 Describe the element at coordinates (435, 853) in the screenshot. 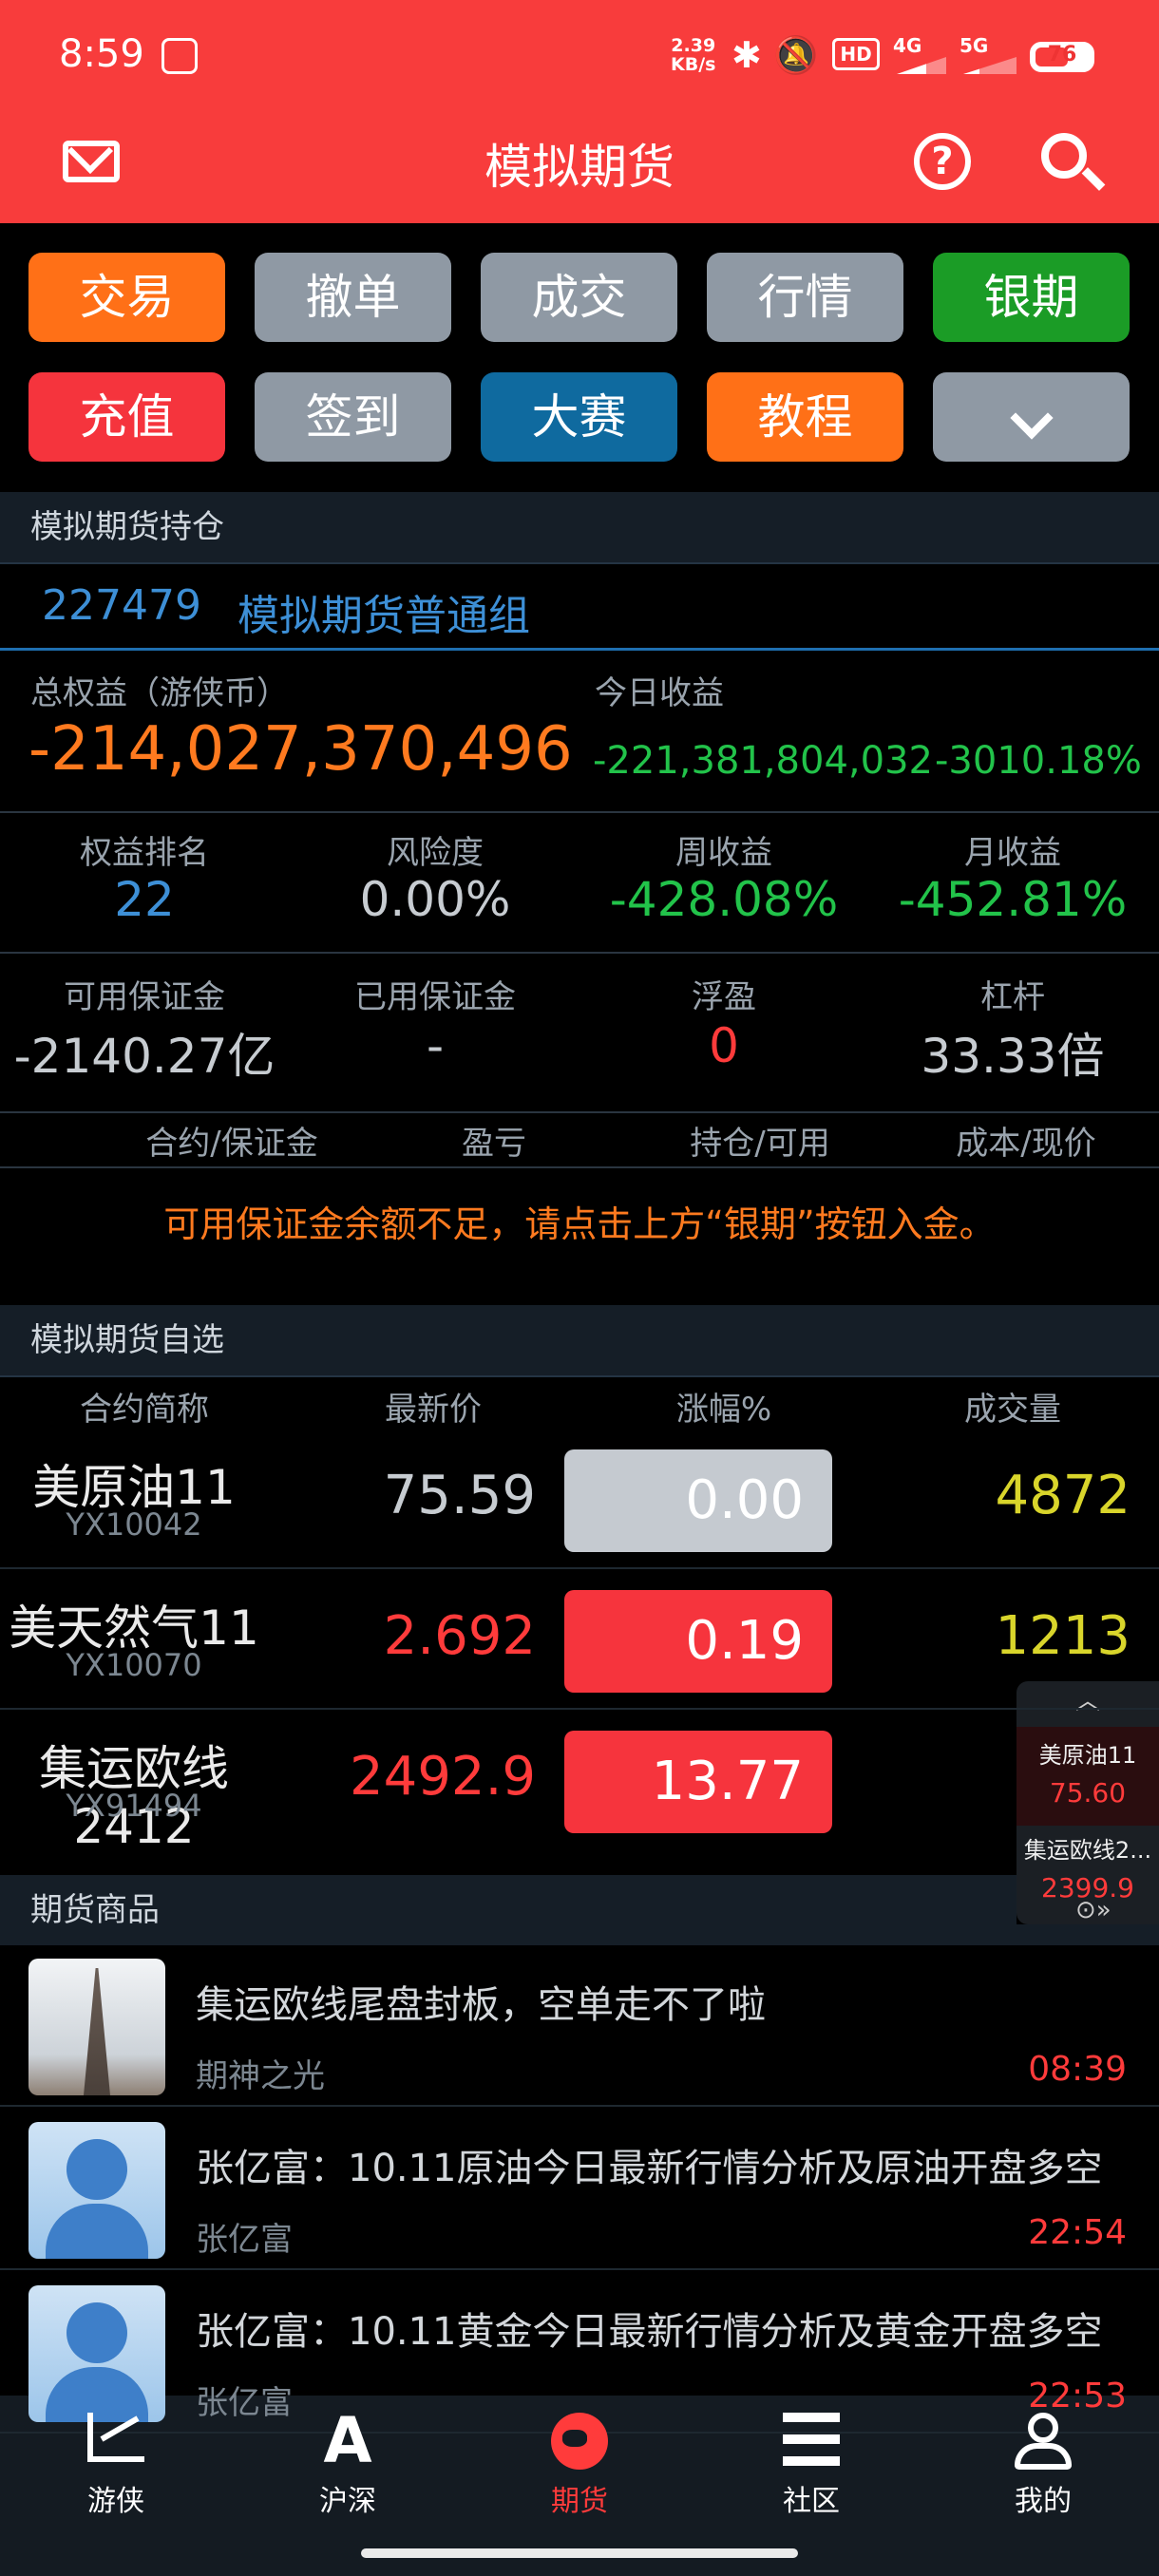

I see `stat-label: 风险度` at that location.